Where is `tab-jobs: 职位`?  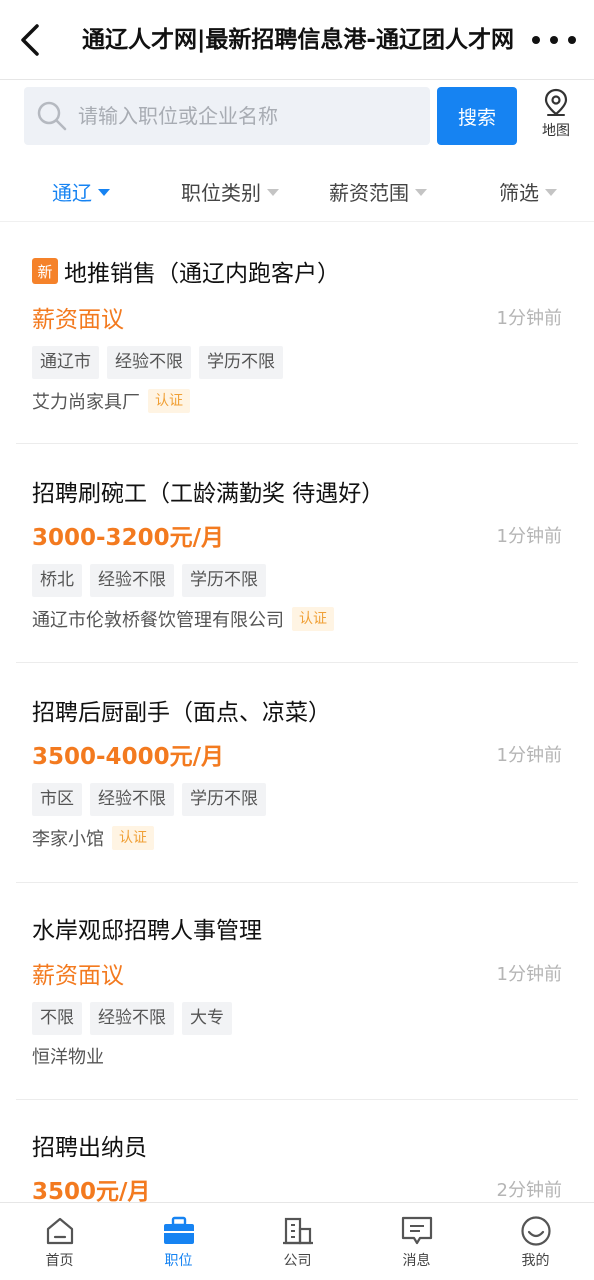
tab-jobs: 职位 is located at coordinates (178, 1241).